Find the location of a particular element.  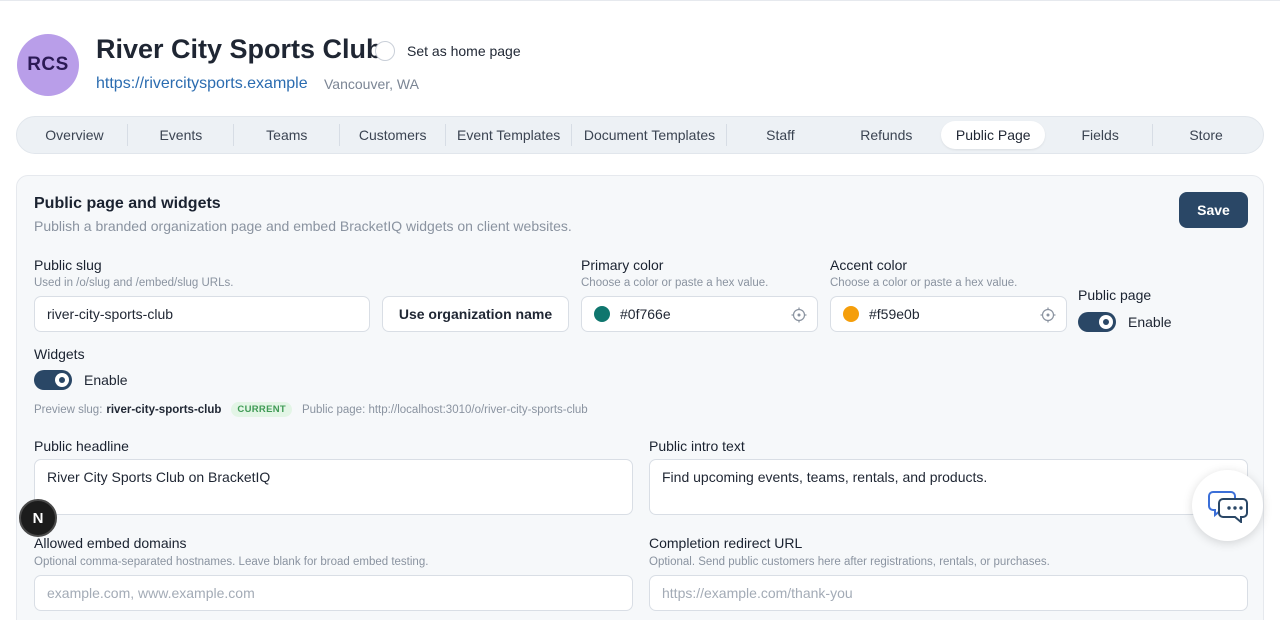

chat-button is located at coordinates (1227, 505).